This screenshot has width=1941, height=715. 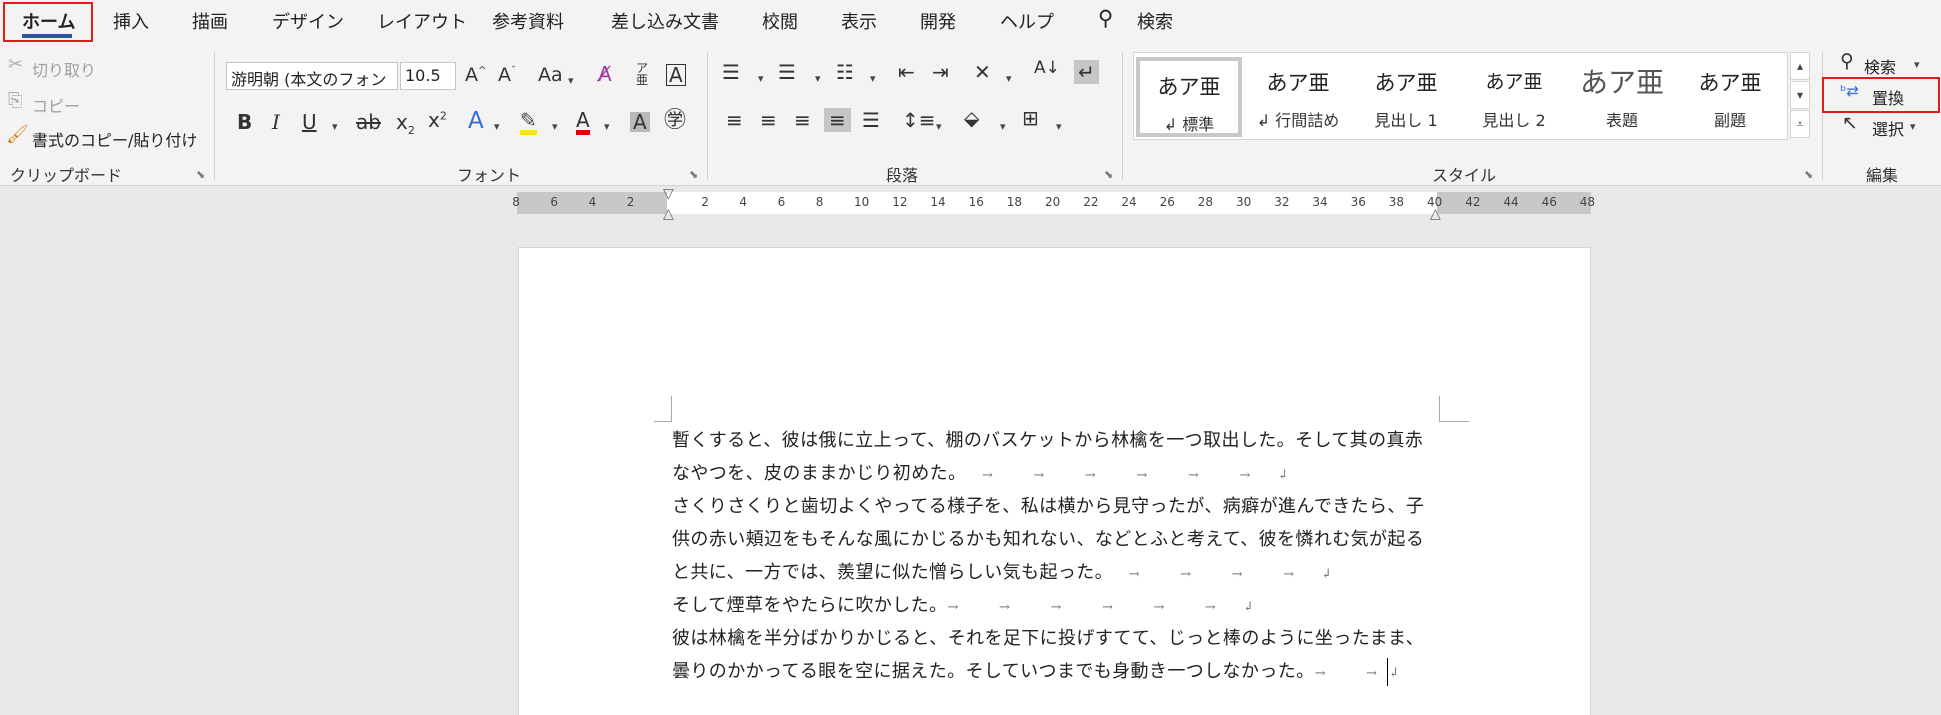 I want to click on asian-layout-icon: ✕, so click(x=982, y=72).